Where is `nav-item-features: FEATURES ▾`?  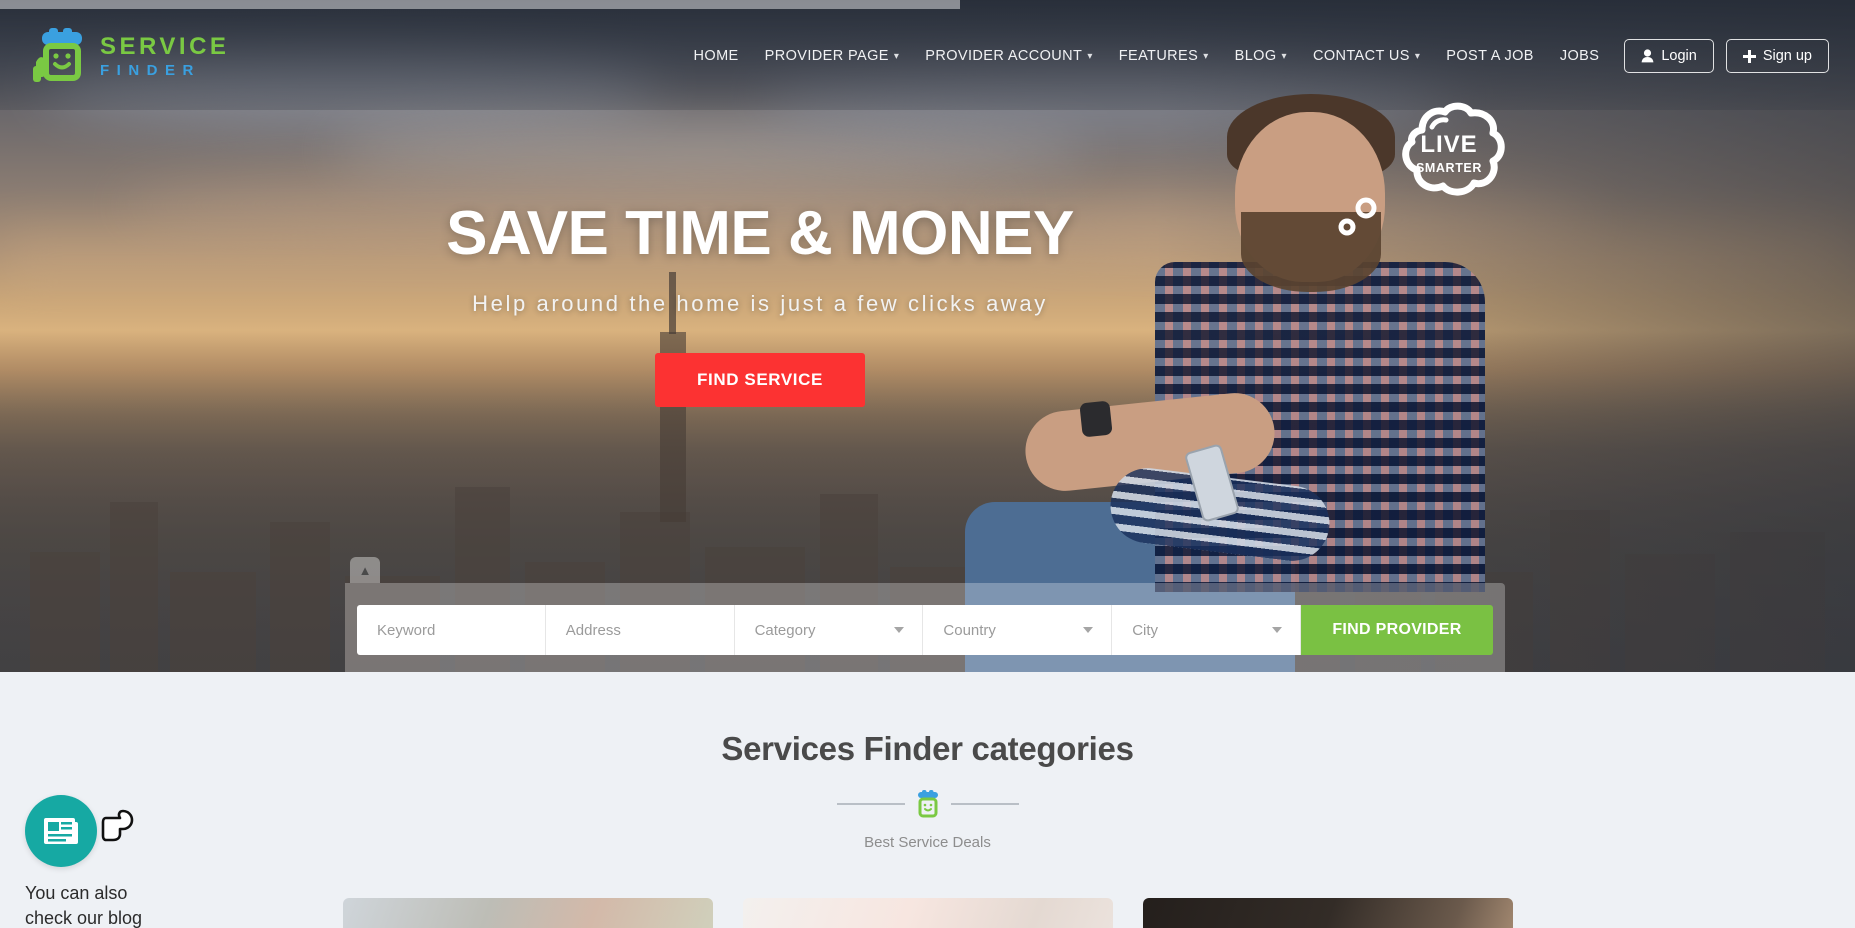 nav-item-features: FEATURES ▾ is located at coordinates (1164, 56).